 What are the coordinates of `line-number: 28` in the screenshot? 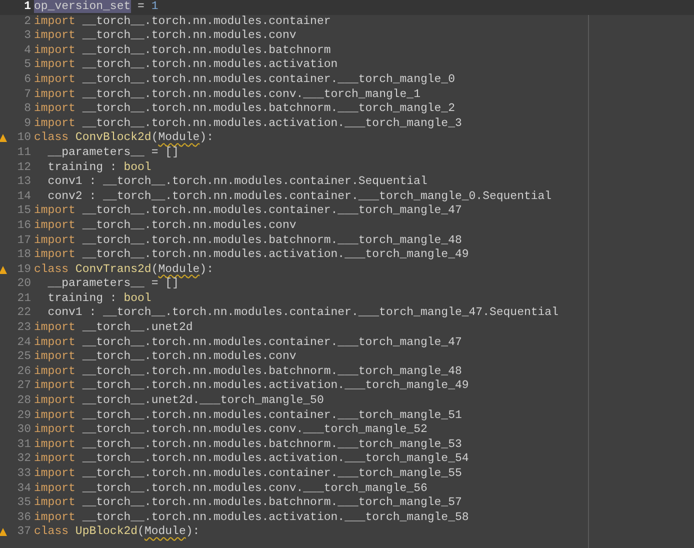 It's located at (24, 401).